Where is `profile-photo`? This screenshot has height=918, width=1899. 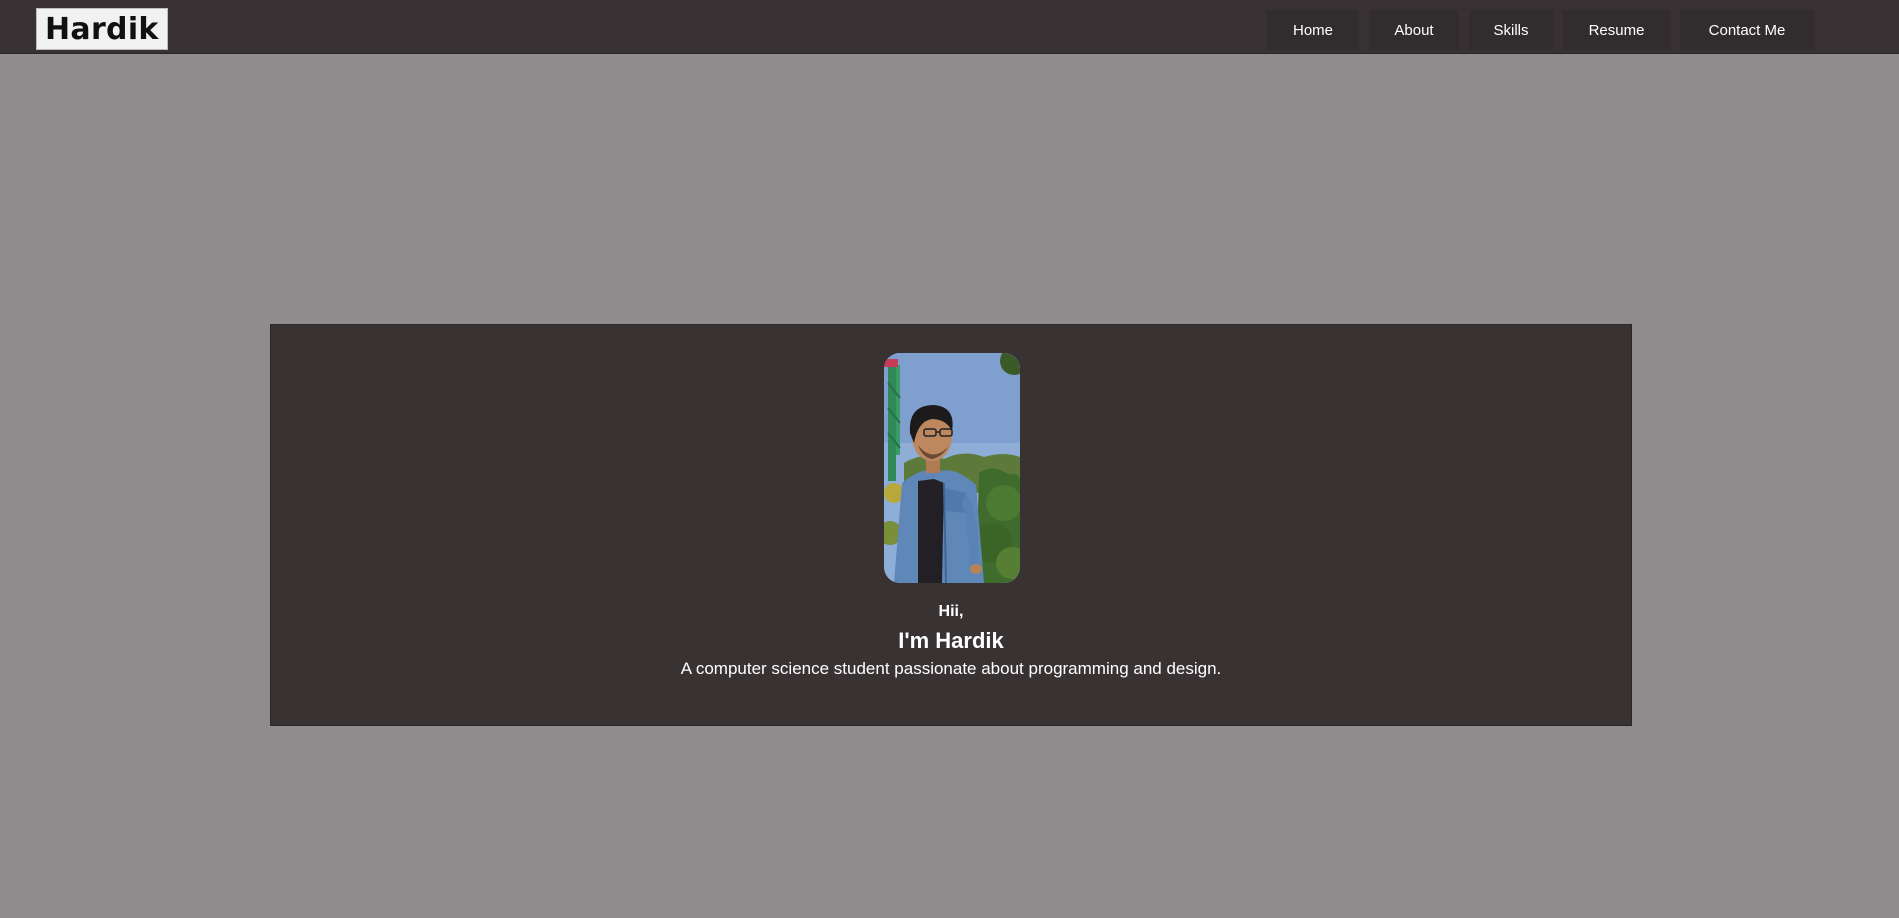 profile-photo is located at coordinates (952, 468).